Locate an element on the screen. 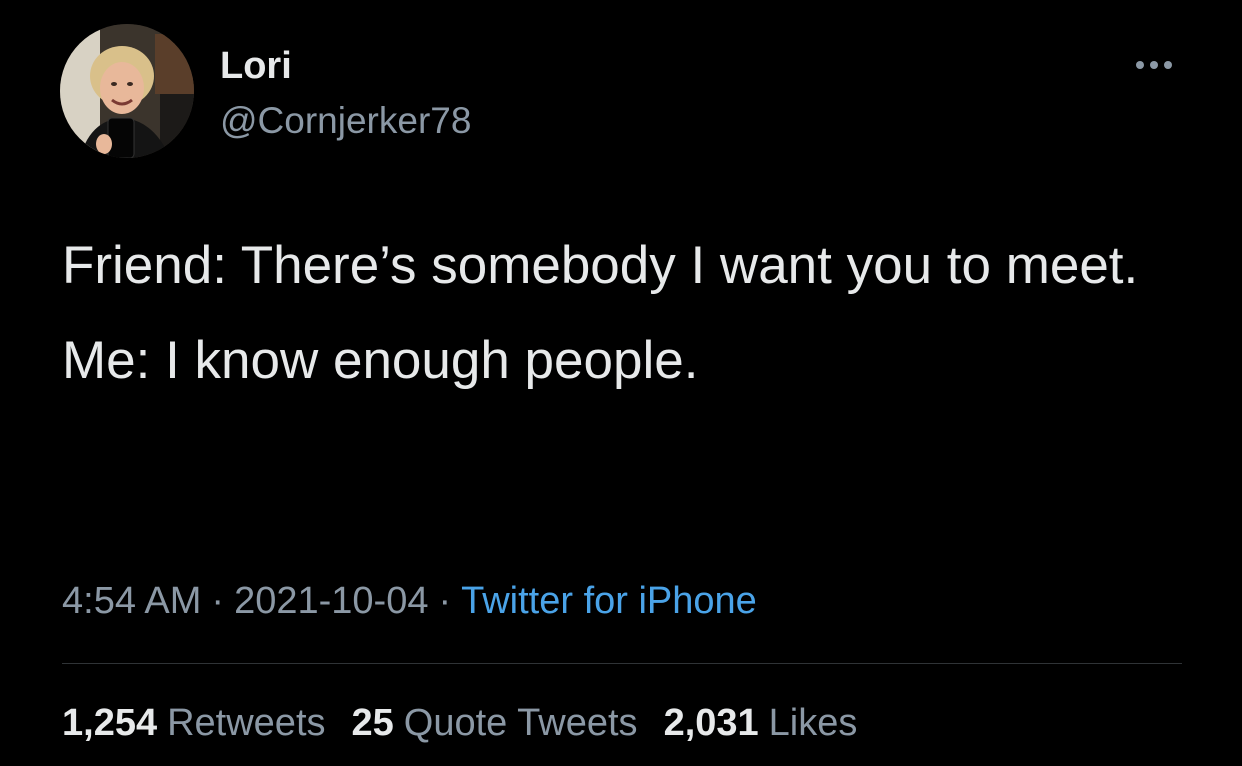  profile-photo-icon is located at coordinates (127, 91).